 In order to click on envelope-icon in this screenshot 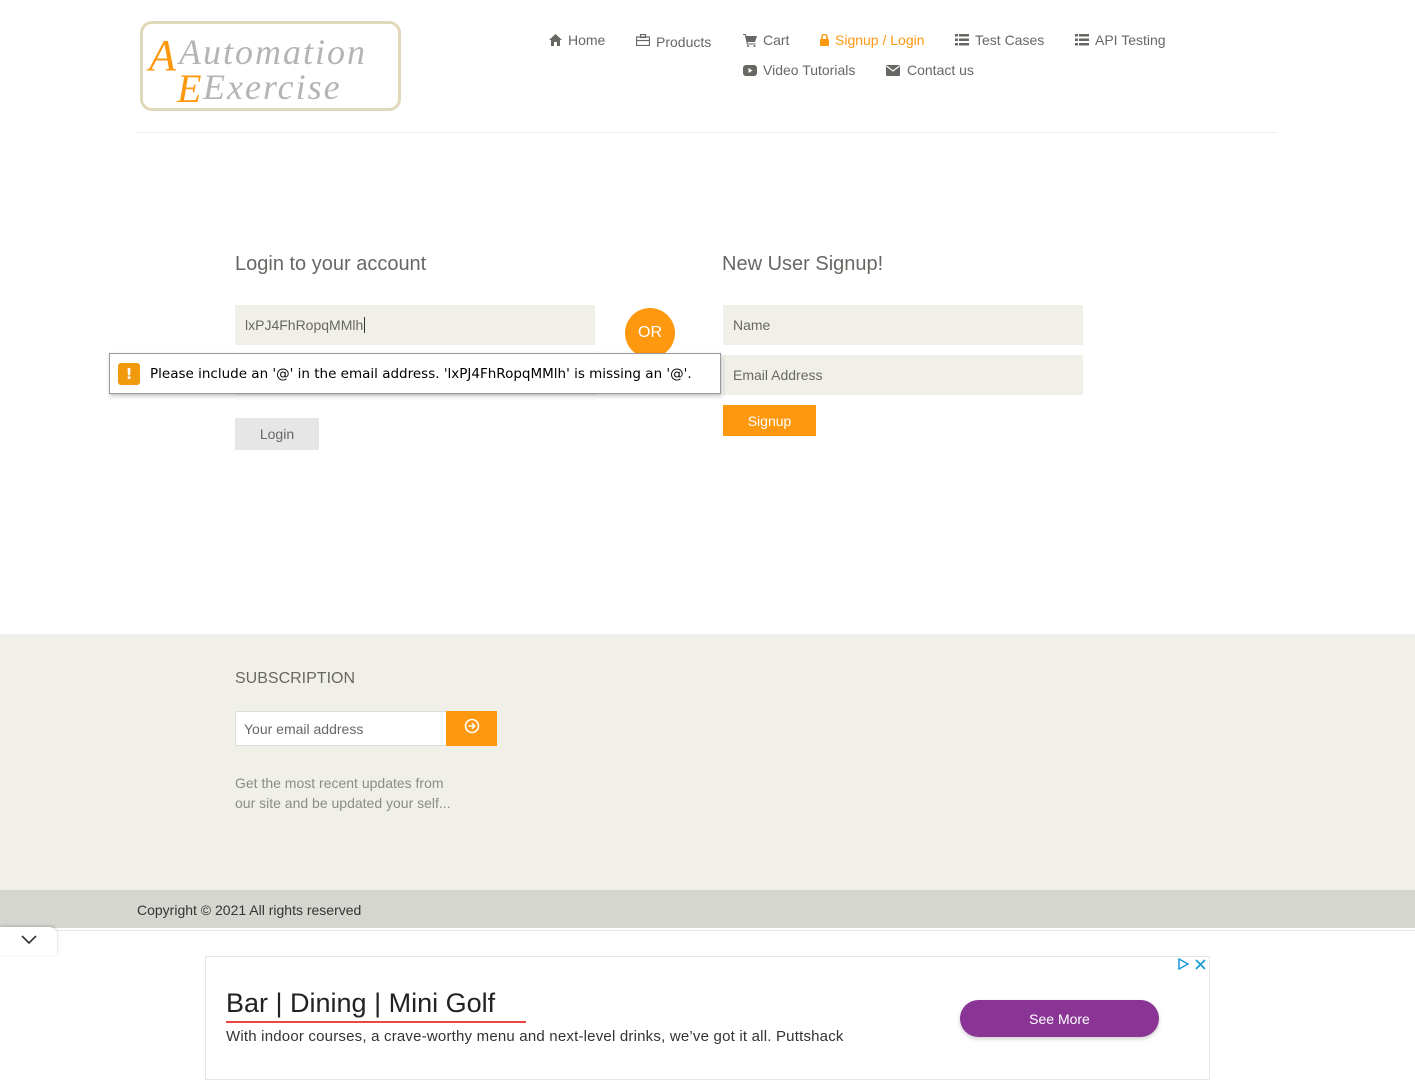, I will do `click(893, 70)`.